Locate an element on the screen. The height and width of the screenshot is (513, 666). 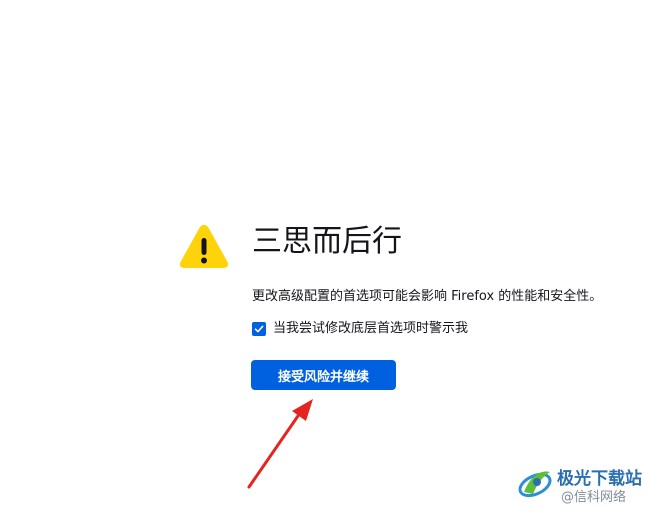
warning-checkbox-row: 当我尝试修改底层首选项时警示我 is located at coordinates (360, 329).